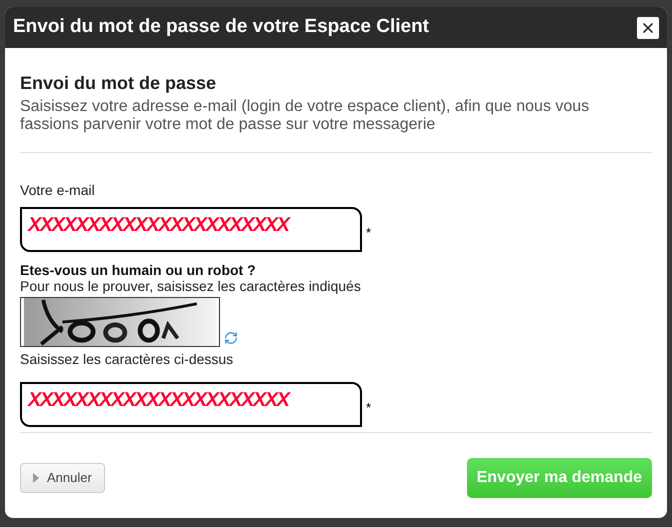 This screenshot has width=672, height=527. I want to click on captcha-label: Saisissez les caractères ci-dessus, so click(127, 359).